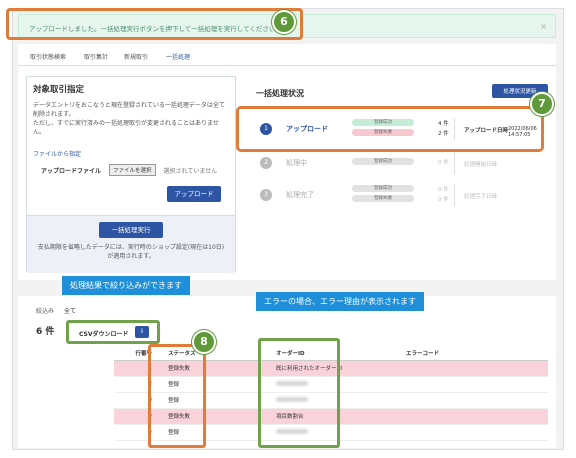  I want to click on step-label: 処理中, so click(296, 163).